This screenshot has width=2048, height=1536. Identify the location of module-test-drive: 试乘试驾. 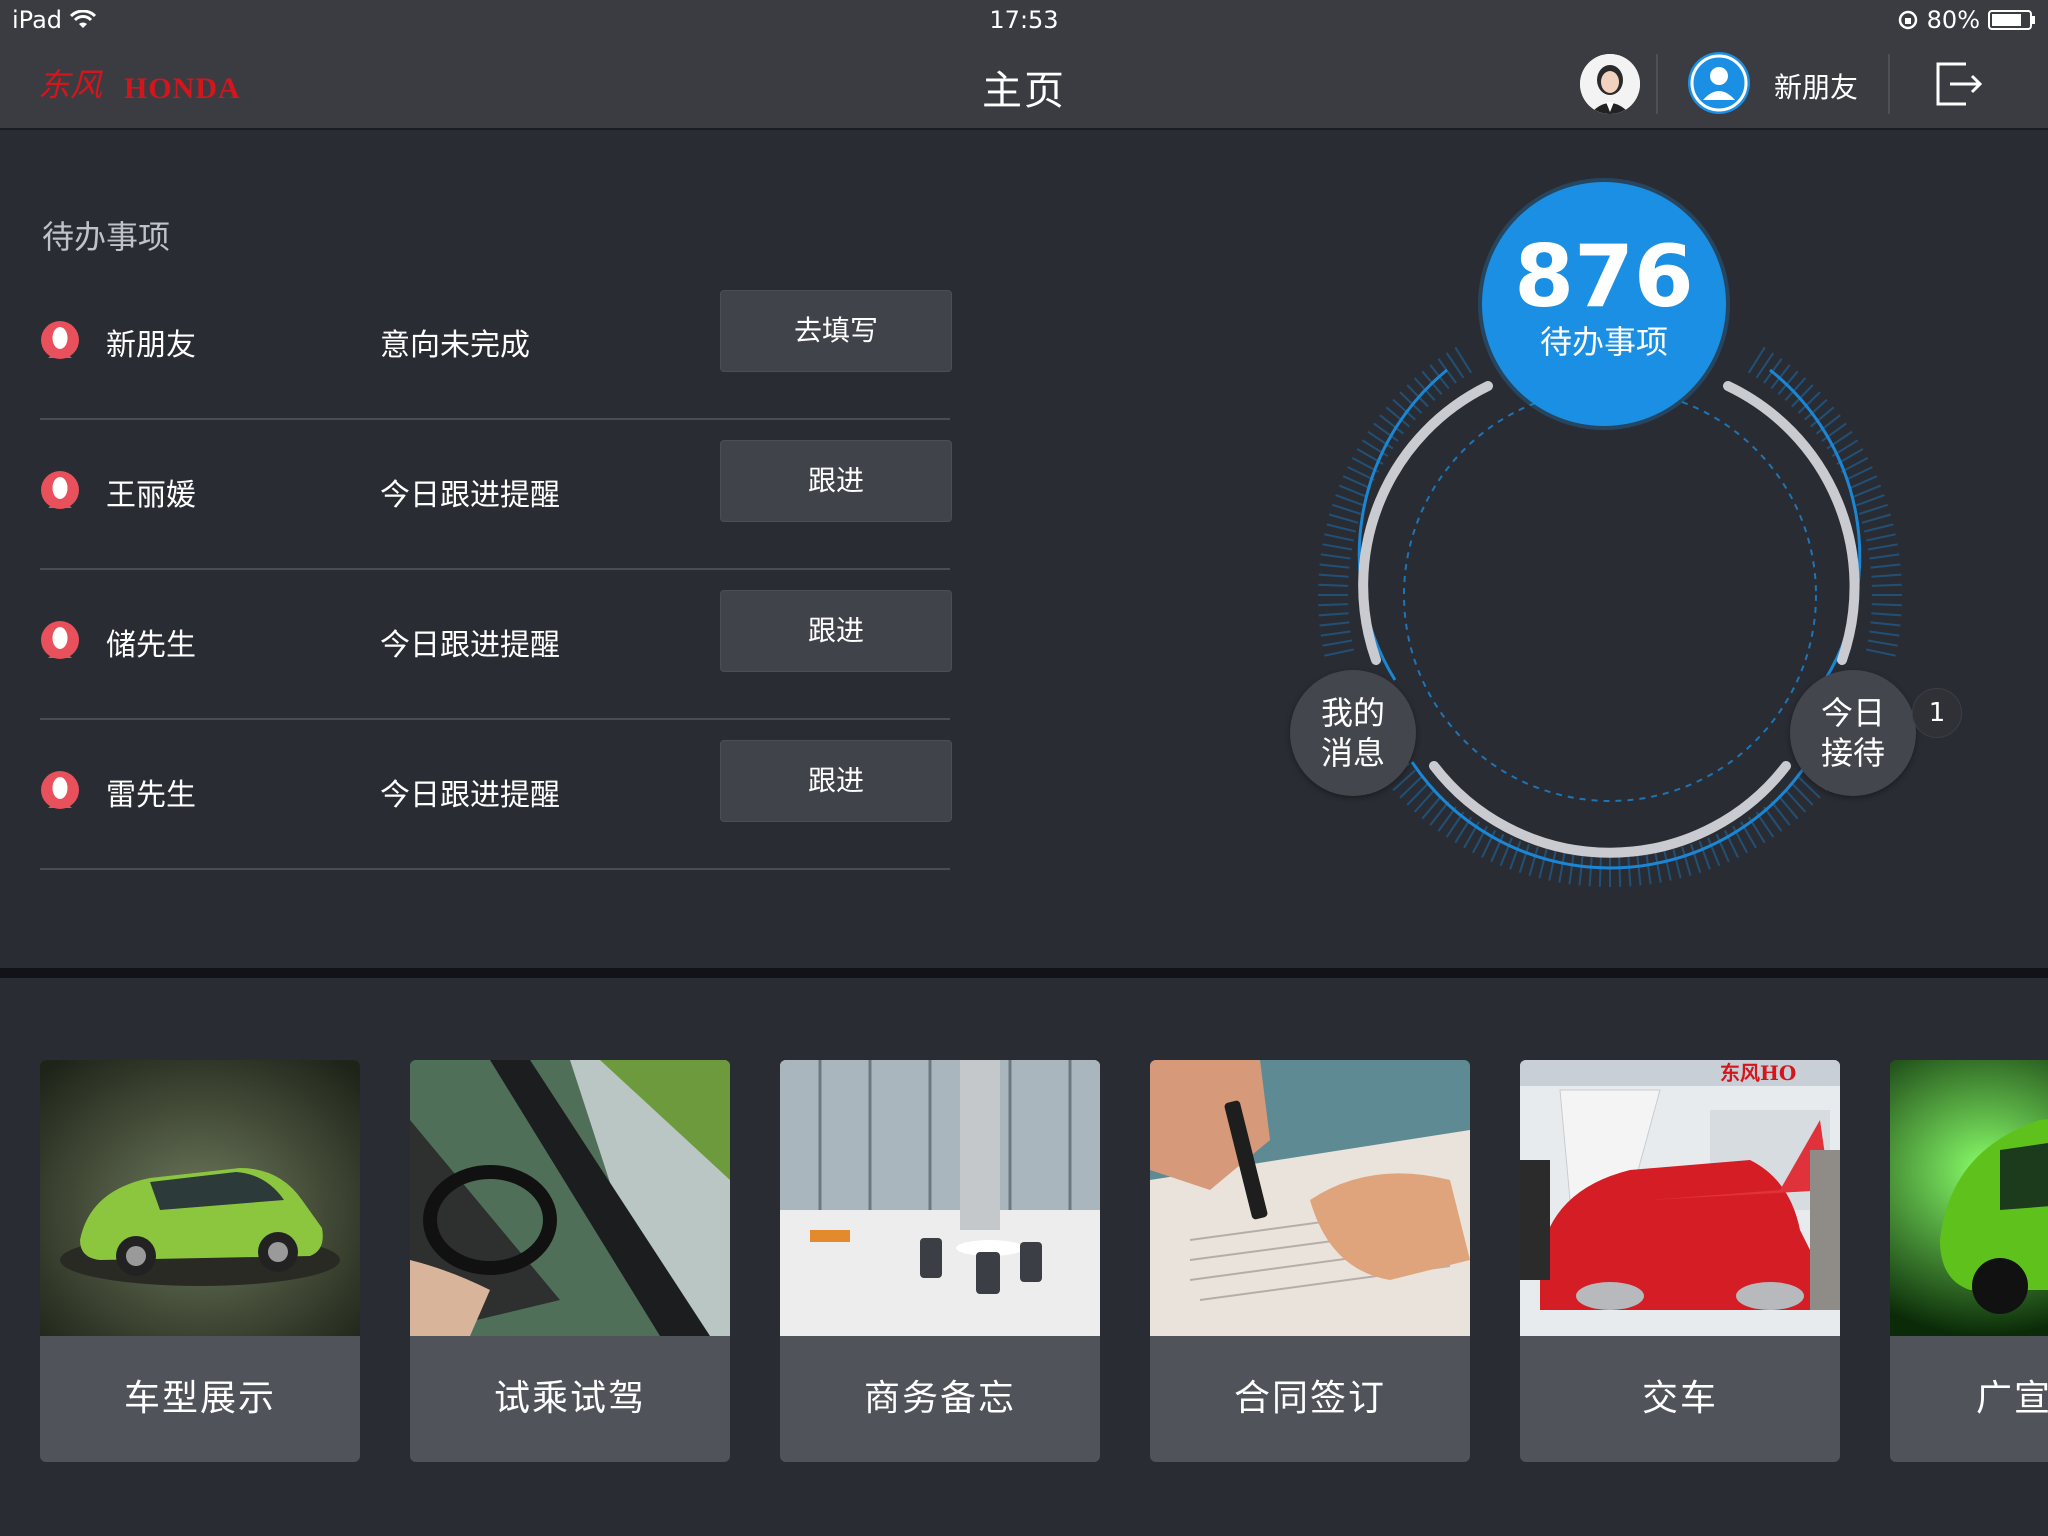
(570, 1261).